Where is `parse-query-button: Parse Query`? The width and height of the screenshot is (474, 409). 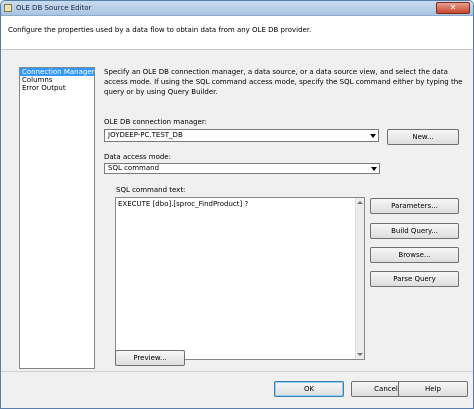
parse-query-button: Parse Query is located at coordinates (414, 279).